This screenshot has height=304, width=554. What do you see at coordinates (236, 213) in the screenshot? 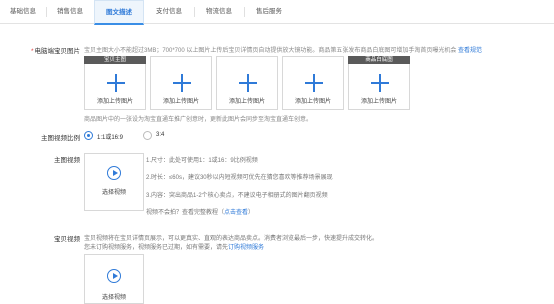
I see `view-tutorial-link: 点击查看` at bounding box center [236, 213].